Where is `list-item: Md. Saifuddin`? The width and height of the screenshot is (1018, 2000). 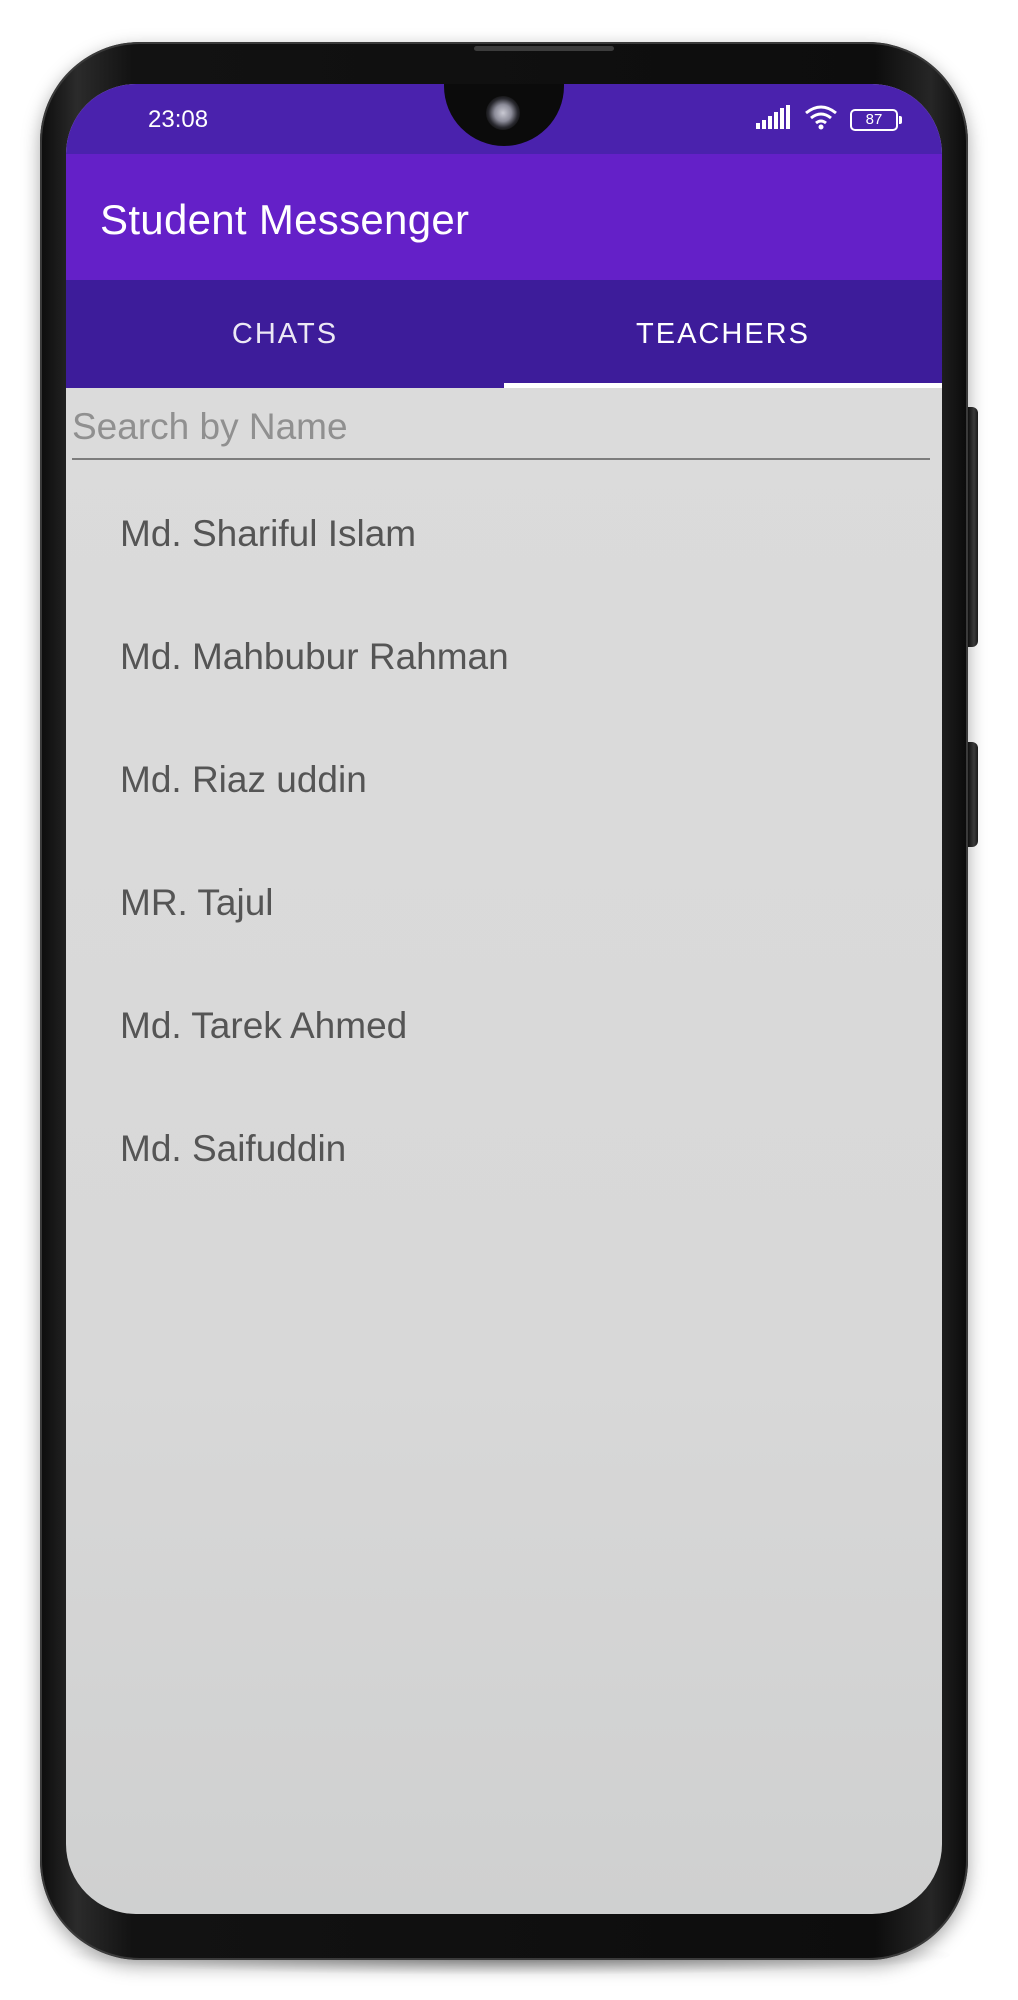
list-item: Md. Saifuddin is located at coordinates (504, 1148).